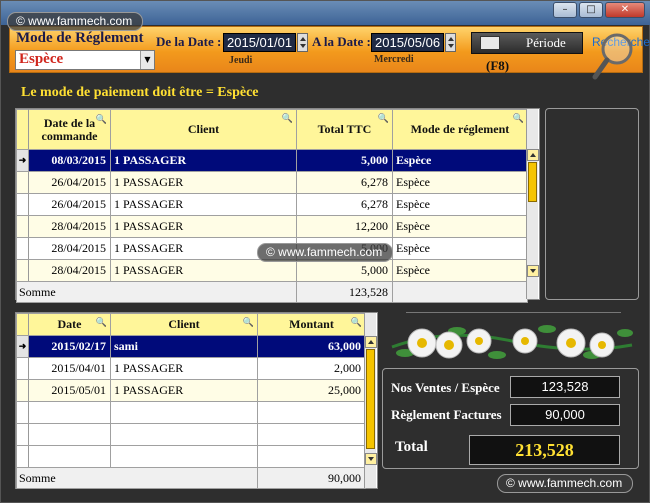  What do you see at coordinates (512, 342) in the screenshot?
I see `flowers-decoration-icon` at bounding box center [512, 342].